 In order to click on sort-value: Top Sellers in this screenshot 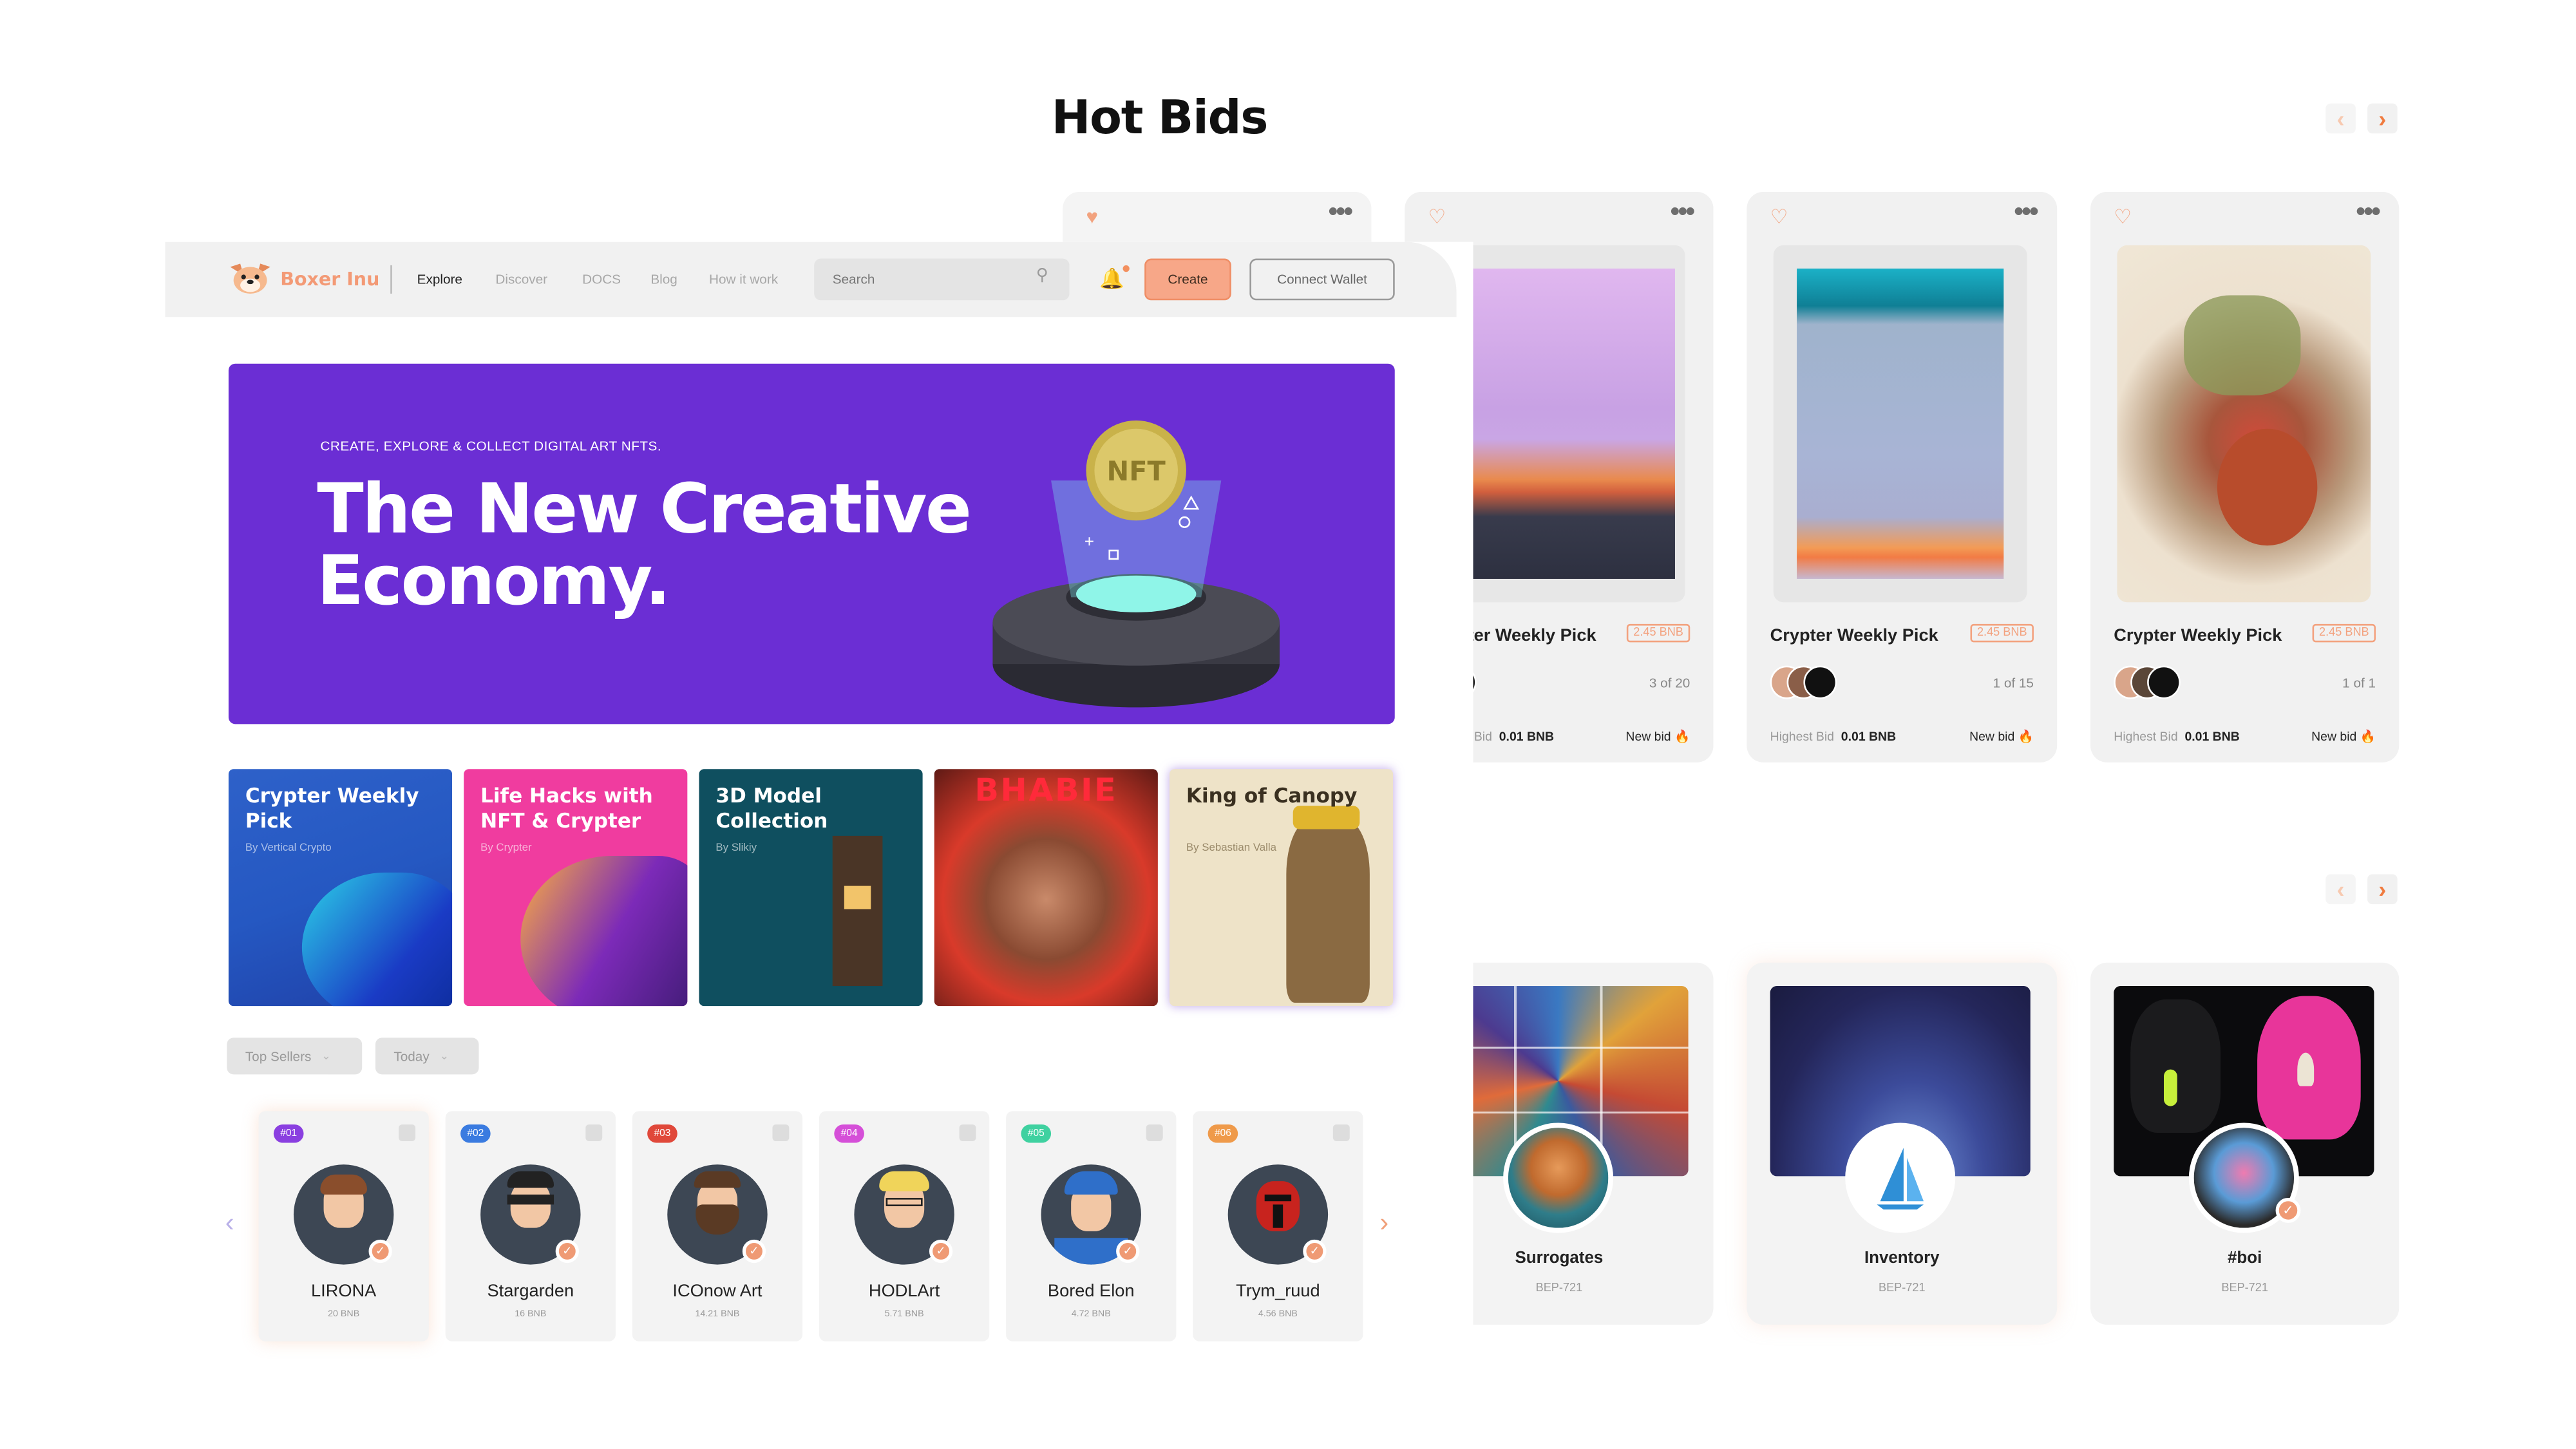, I will do `click(278, 1056)`.